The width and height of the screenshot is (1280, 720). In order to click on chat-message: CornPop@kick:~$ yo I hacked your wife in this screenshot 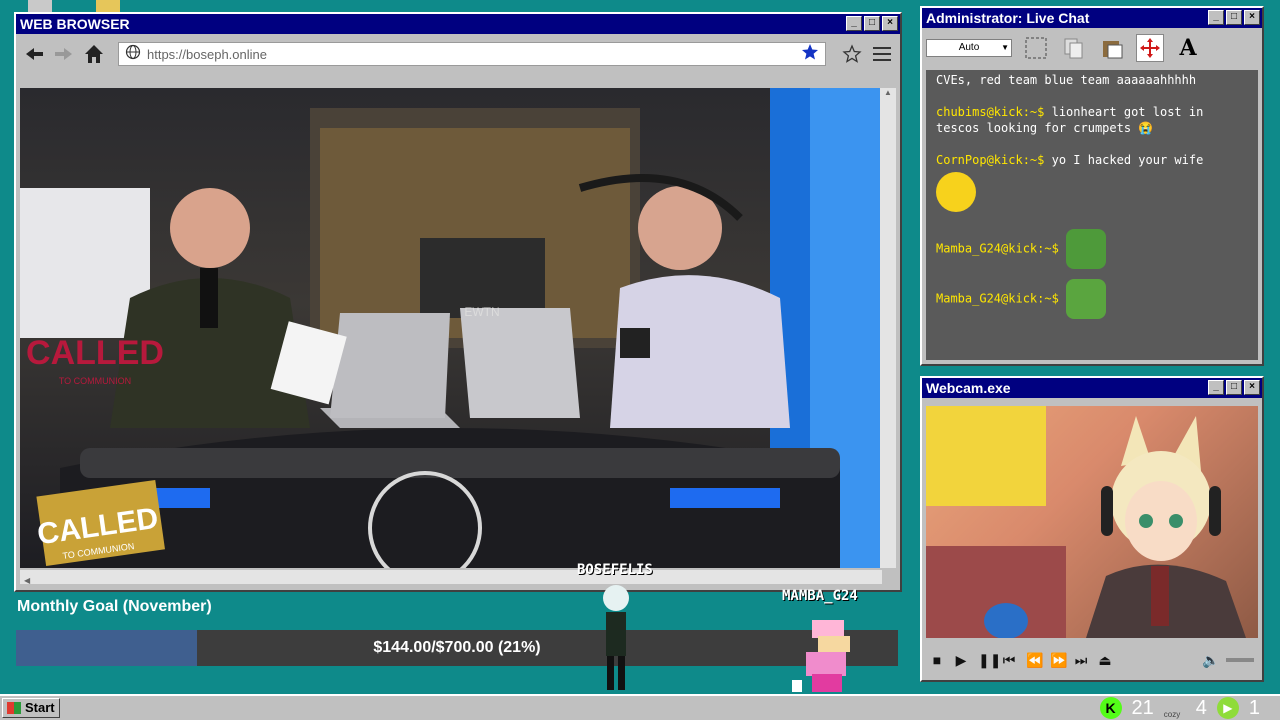, I will do `click(1092, 160)`.